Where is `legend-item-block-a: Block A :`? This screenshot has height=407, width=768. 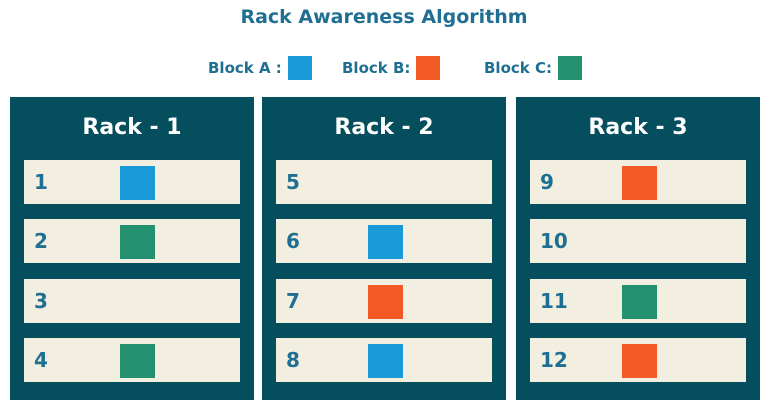 legend-item-block-a: Block A : is located at coordinates (260, 68).